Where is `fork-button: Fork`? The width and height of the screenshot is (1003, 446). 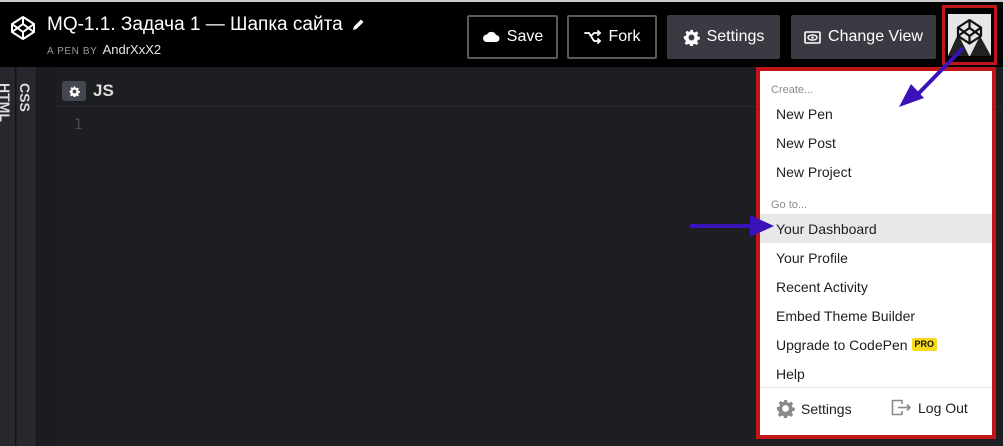
fork-button: Fork is located at coordinates (612, 37).